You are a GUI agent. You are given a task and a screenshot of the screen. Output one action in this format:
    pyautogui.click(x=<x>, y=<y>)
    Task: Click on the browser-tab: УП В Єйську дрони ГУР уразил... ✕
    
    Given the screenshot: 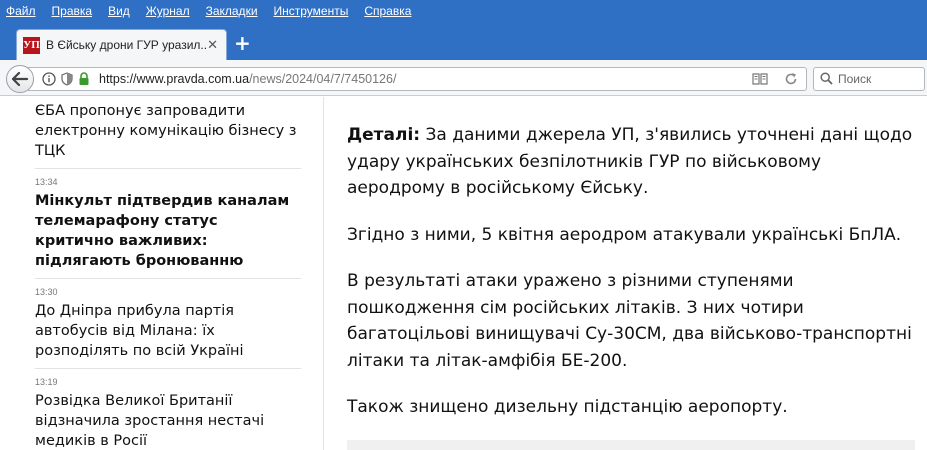 What is the action you would take?
    pyautogui.click(x=121, y=44)
    